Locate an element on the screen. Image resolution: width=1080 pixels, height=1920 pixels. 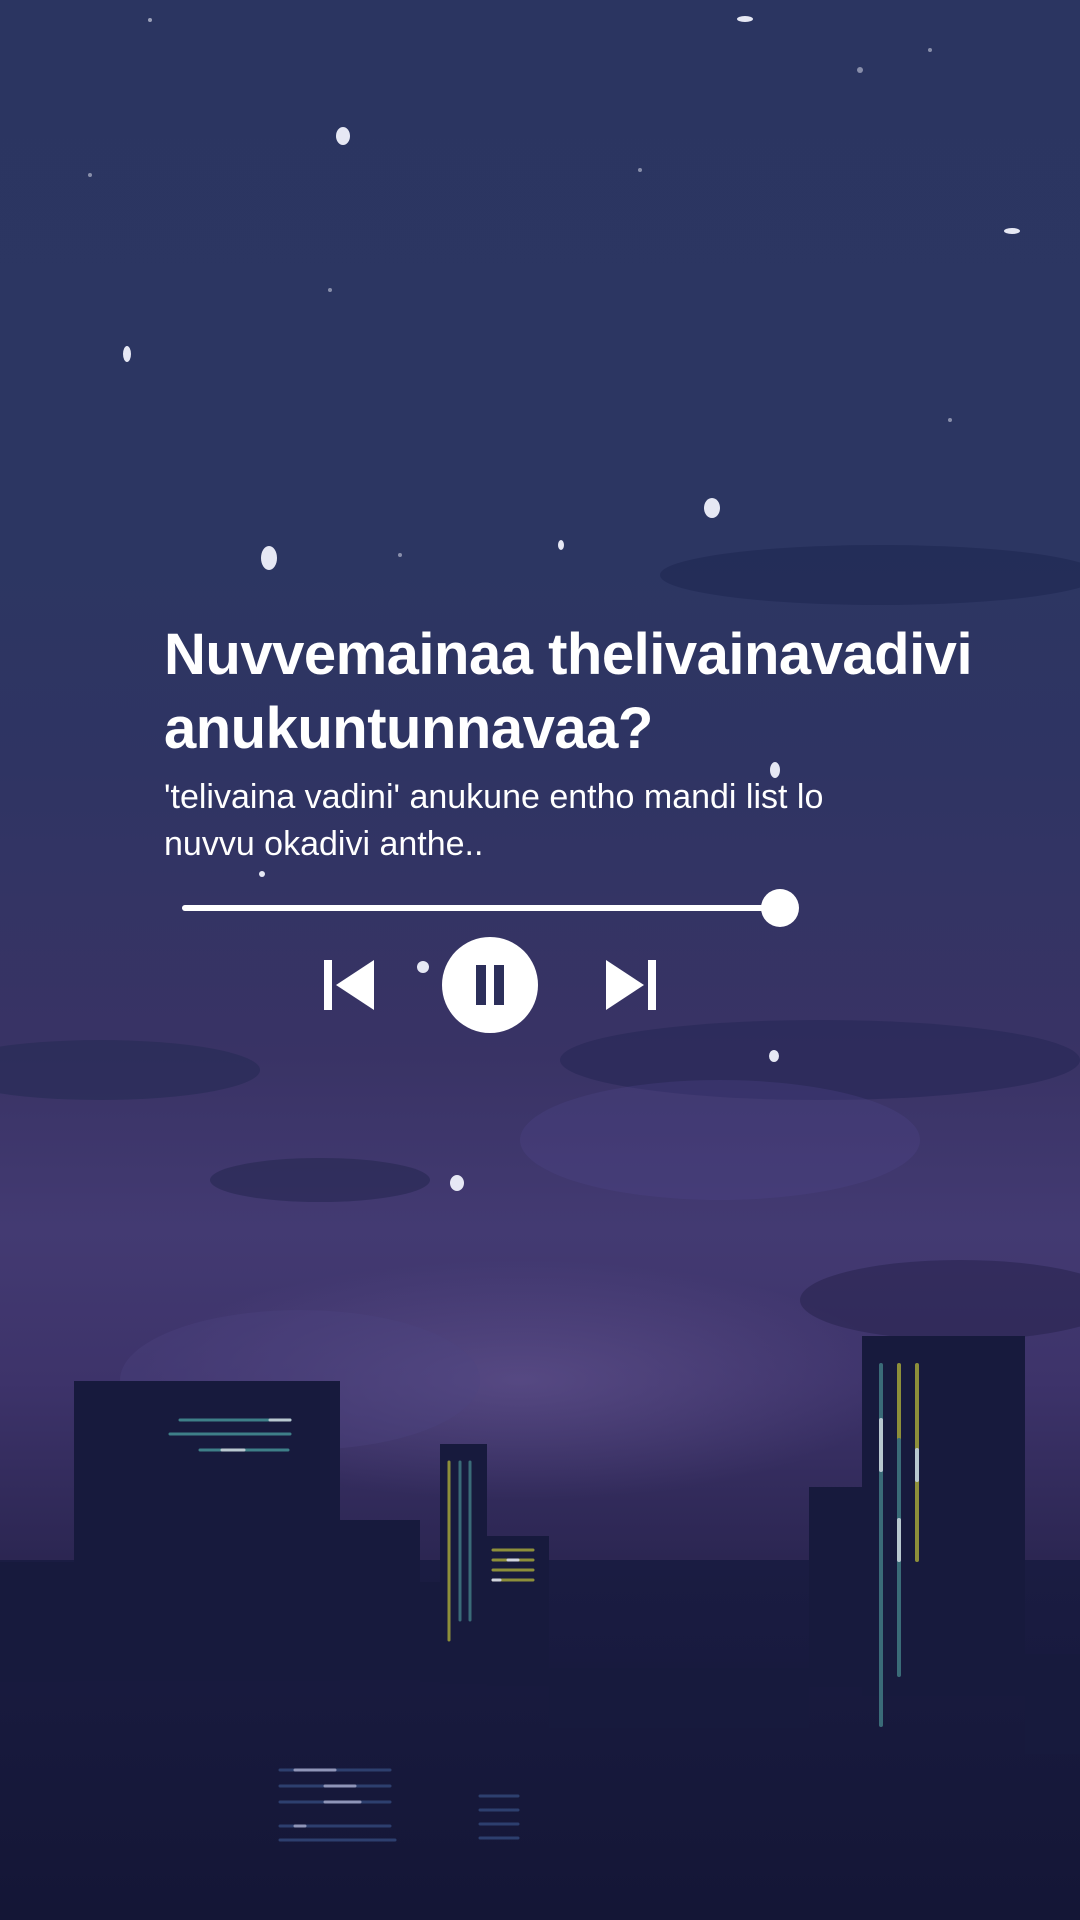
pause-icon is located at coordinates (490, 985).